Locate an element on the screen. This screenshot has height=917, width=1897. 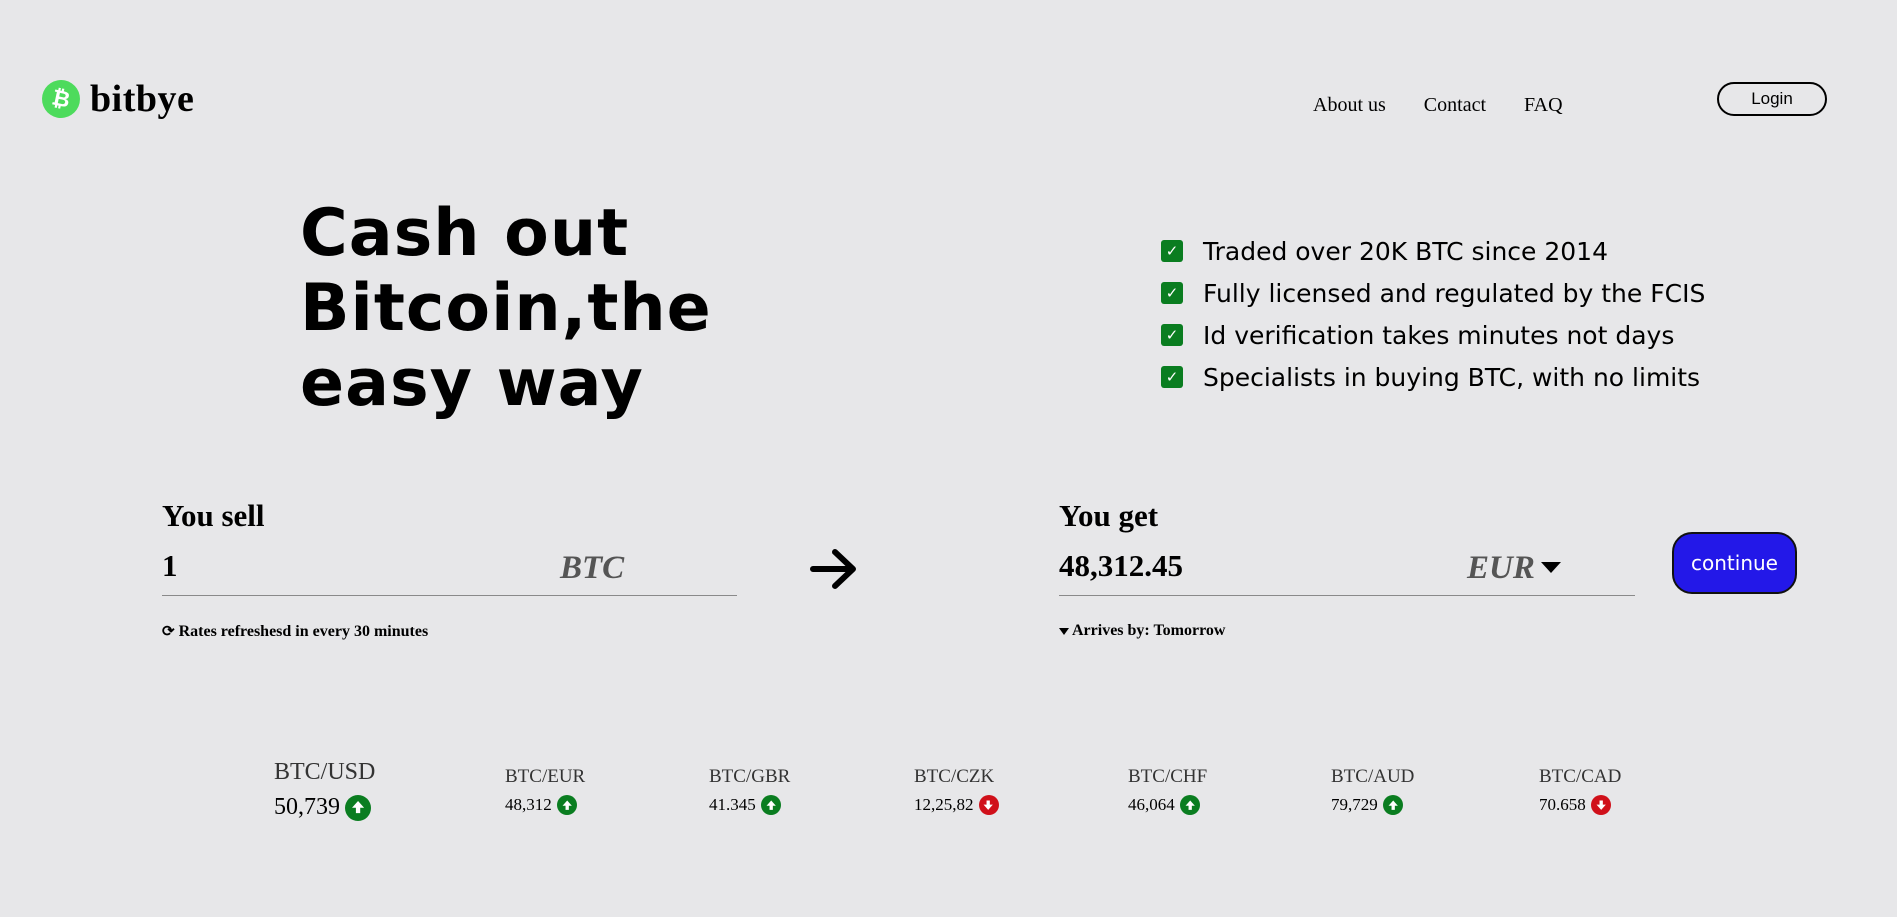
arrival-note: Arrives by: Tomorrow is located at coordinates (1142, 631).